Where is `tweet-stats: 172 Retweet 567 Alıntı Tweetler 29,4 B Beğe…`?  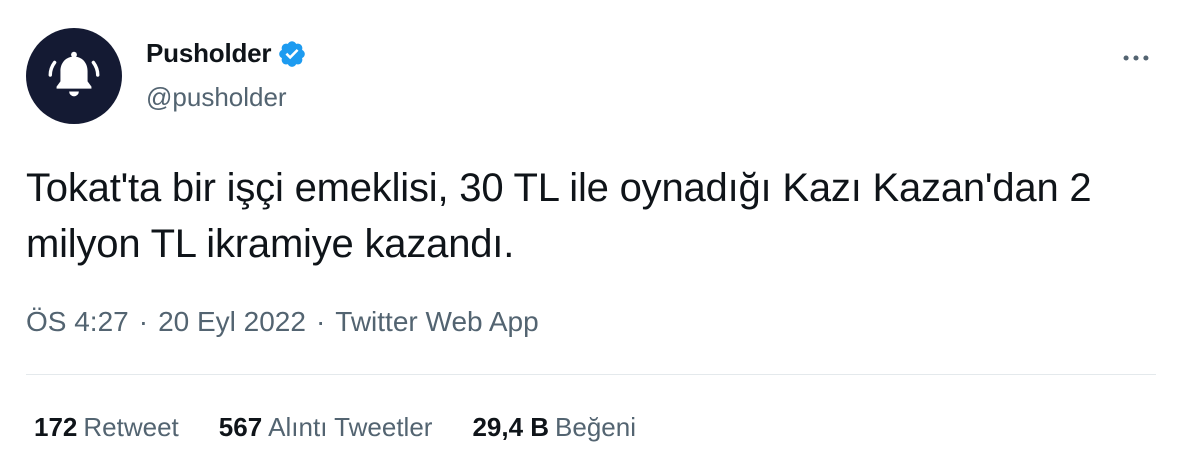 tweet-stats: 172 Retweet 567 Alıntı Tweetler 29,4 B Beğe… is located at coordinates (335, 427).